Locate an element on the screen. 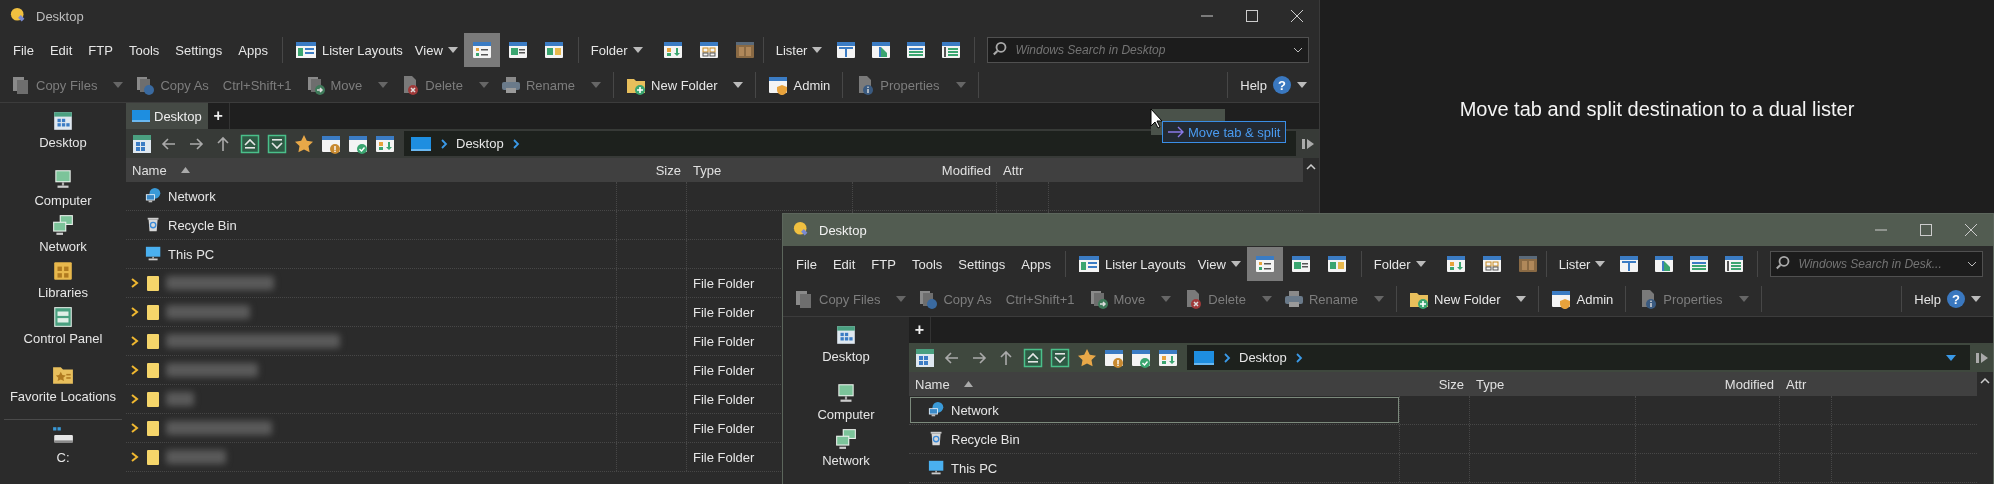  search-field: Windows Search in Desktop is located at coordinates (1148, 50).